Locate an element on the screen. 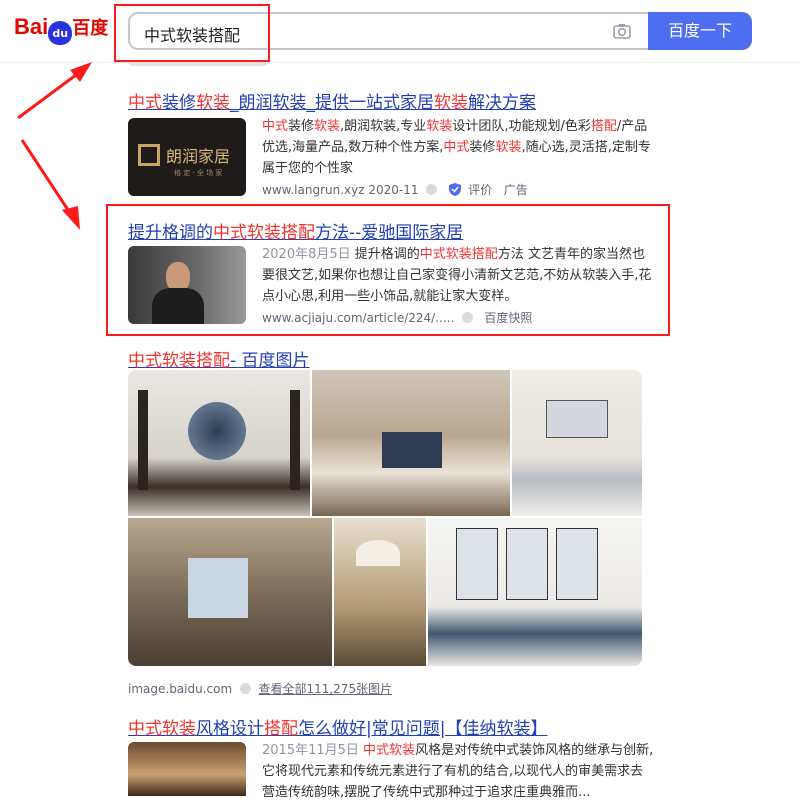 The height and width of the screenshot is (803, 800). result-url: image.baidu.com is located at coordinates (180, 689).